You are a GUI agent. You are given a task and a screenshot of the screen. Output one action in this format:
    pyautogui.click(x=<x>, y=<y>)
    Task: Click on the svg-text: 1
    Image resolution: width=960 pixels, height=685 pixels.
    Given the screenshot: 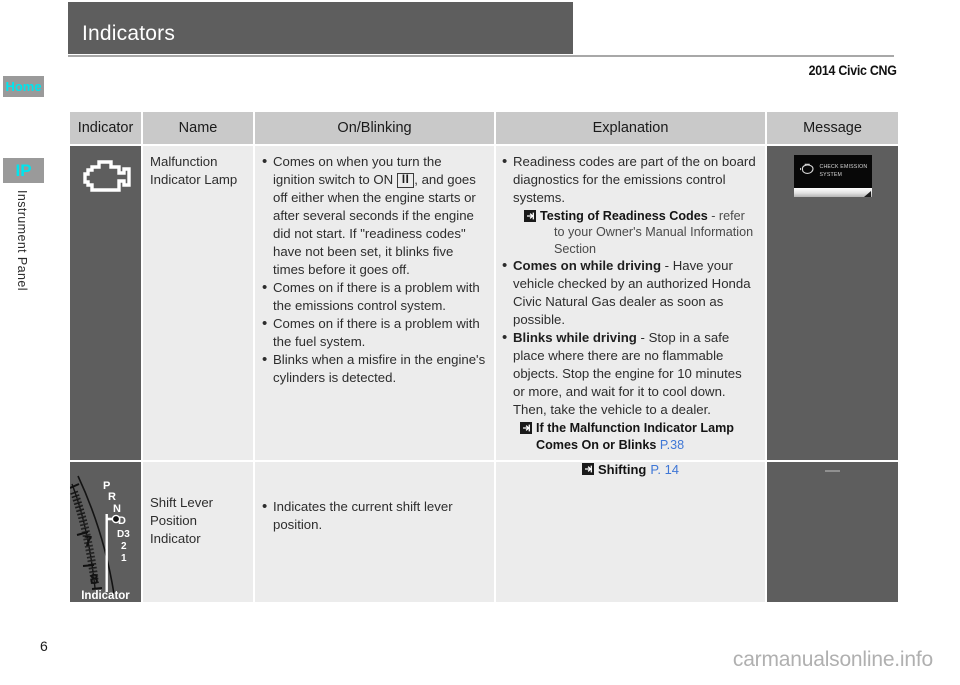 What is the action you would take?
    pyautogui.click(x=124, y=558)
    